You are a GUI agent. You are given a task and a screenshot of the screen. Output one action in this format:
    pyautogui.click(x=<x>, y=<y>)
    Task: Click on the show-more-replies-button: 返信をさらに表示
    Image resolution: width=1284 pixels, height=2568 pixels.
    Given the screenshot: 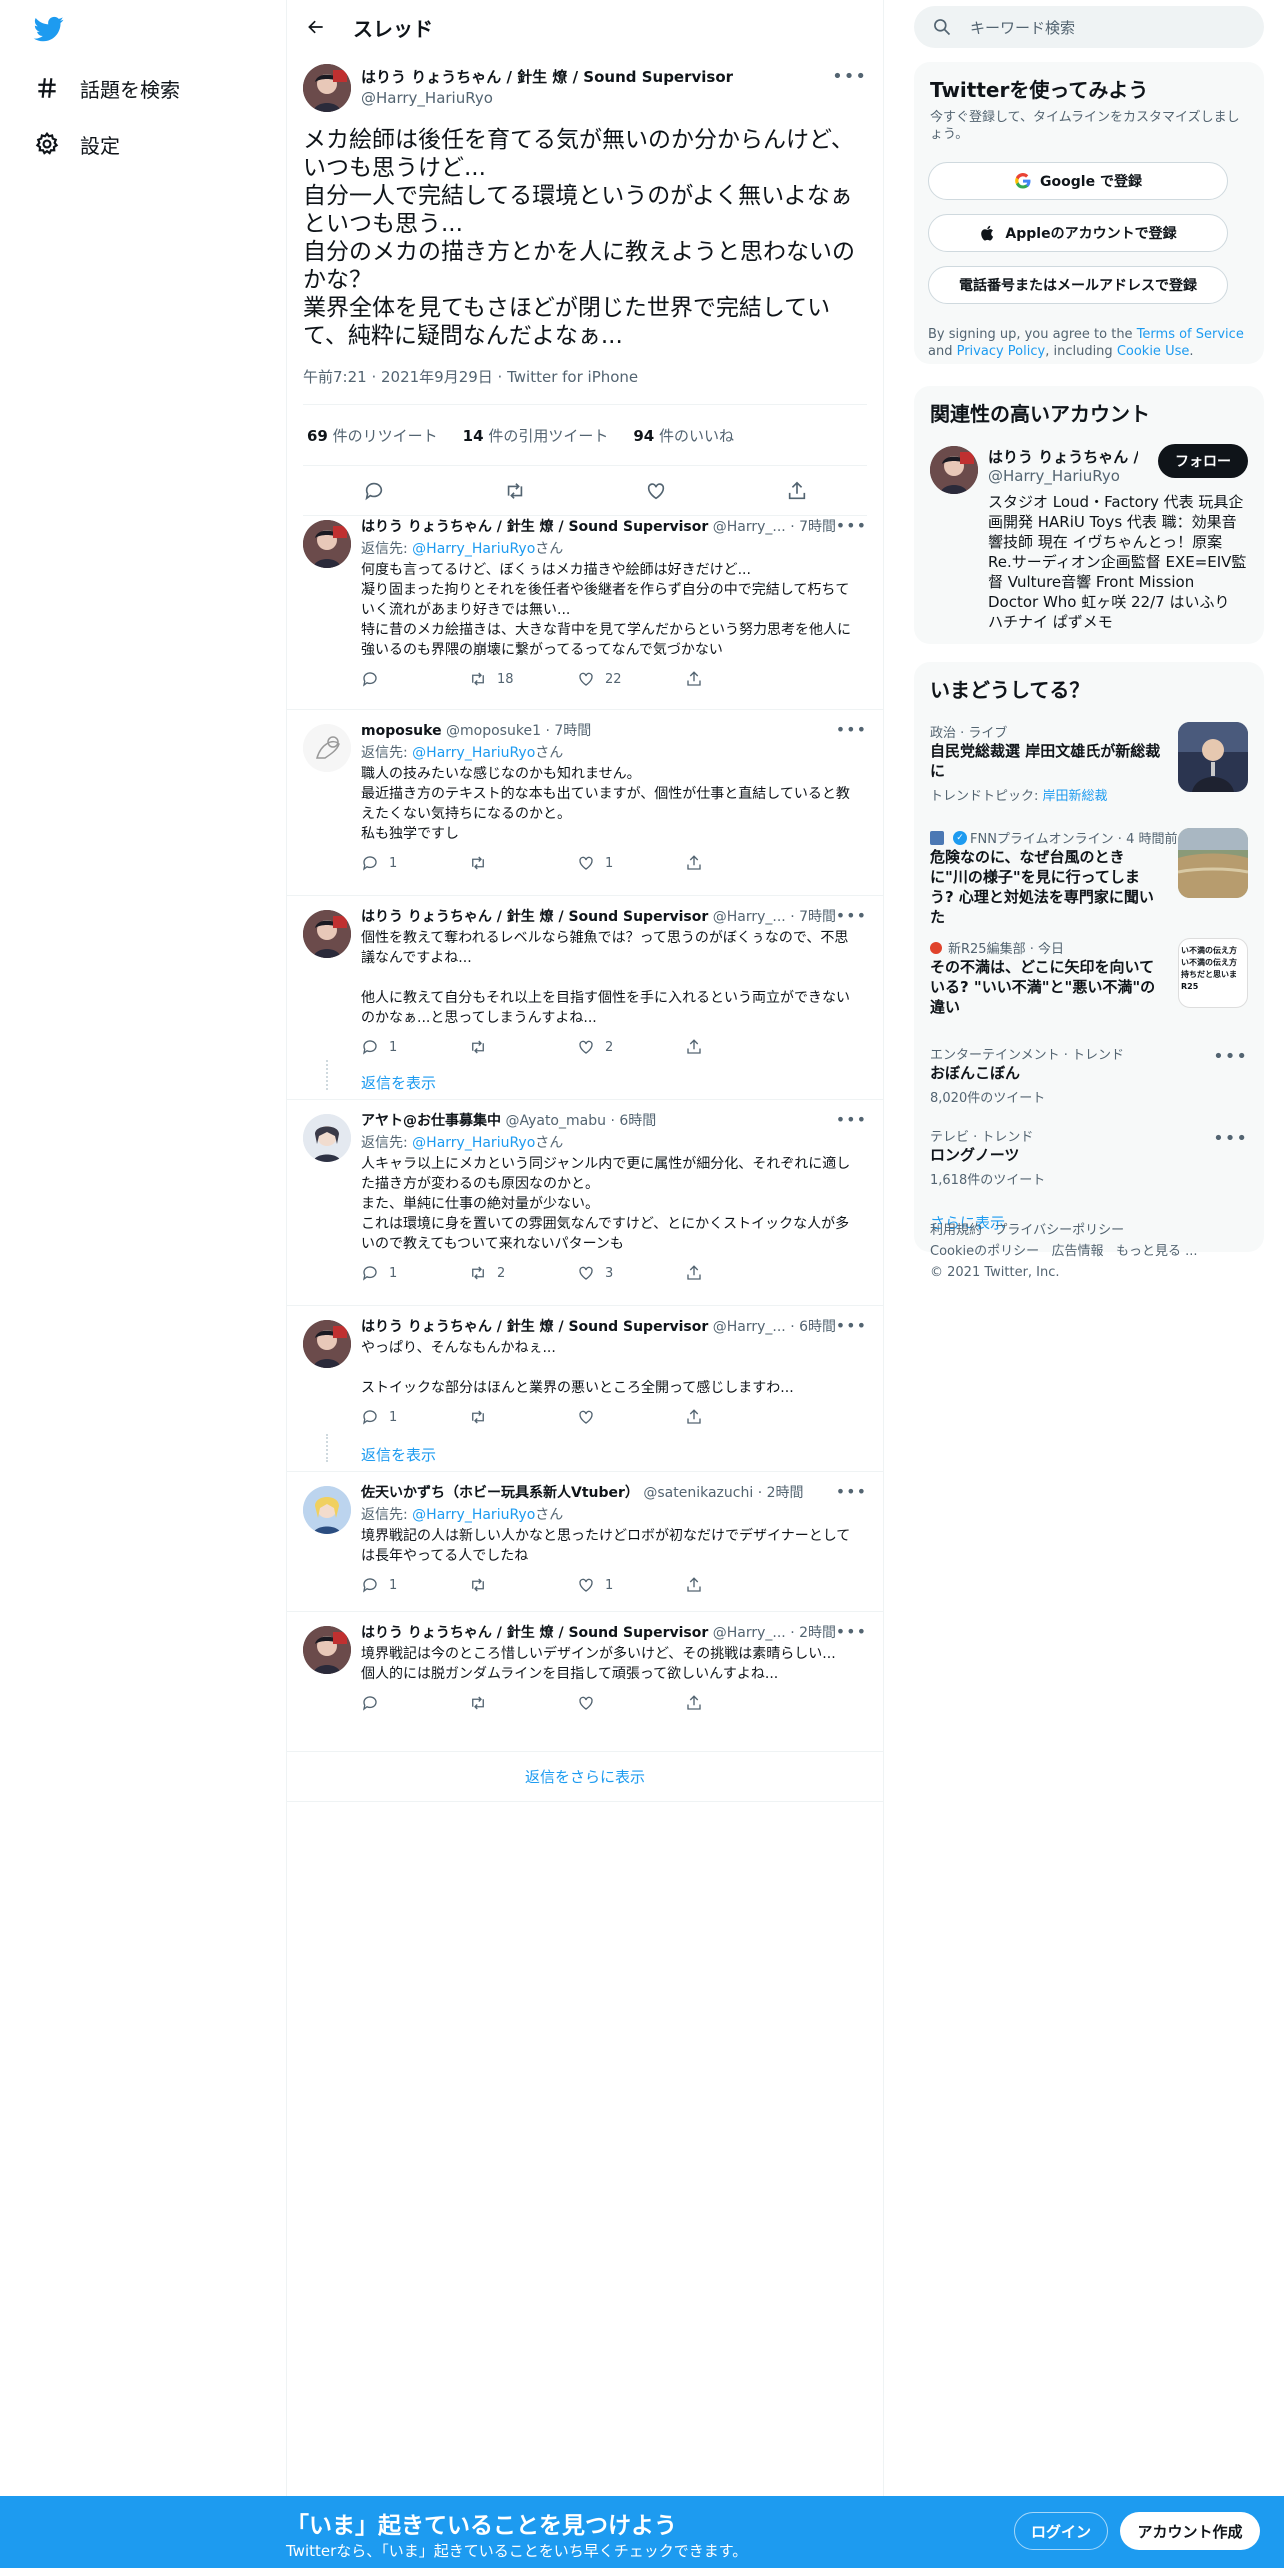 What is the action you would take?
    pyautogui.click(x=585, y=1777)
    